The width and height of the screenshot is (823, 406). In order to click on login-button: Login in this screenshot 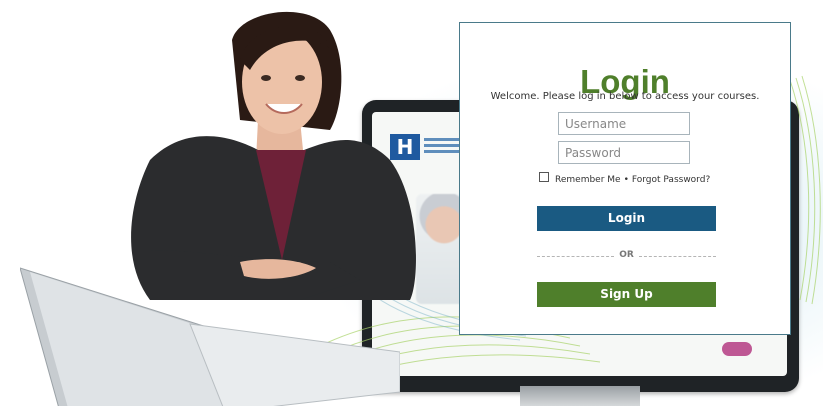, I will do `click(626, 218)`.